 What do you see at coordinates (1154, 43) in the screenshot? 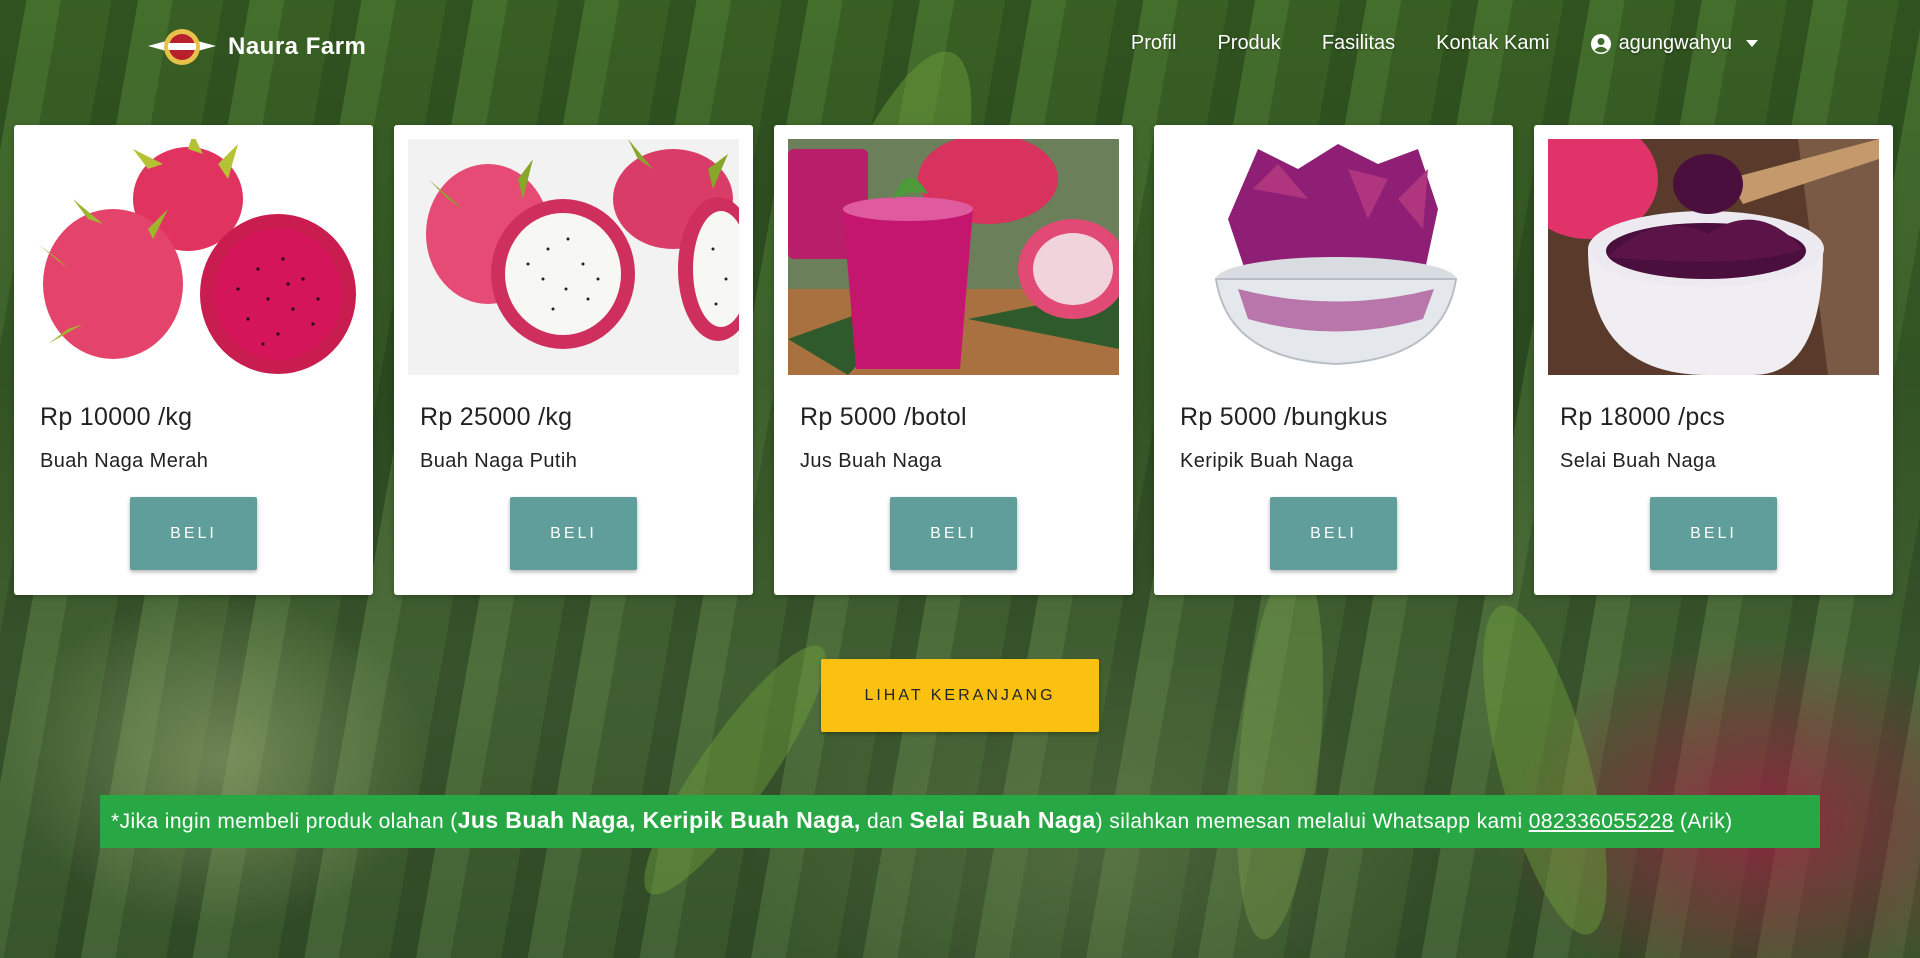
I see `nav-link-profil: Profil` at bounding box center [1154, 43].